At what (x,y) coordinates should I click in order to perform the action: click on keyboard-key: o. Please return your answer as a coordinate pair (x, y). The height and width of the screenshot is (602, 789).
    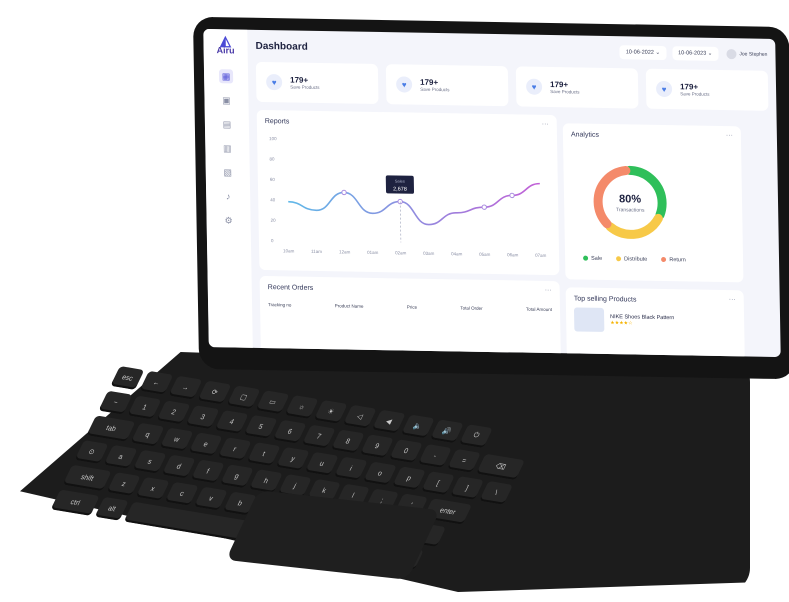
    Looking at the image, I should click on (379, 473).